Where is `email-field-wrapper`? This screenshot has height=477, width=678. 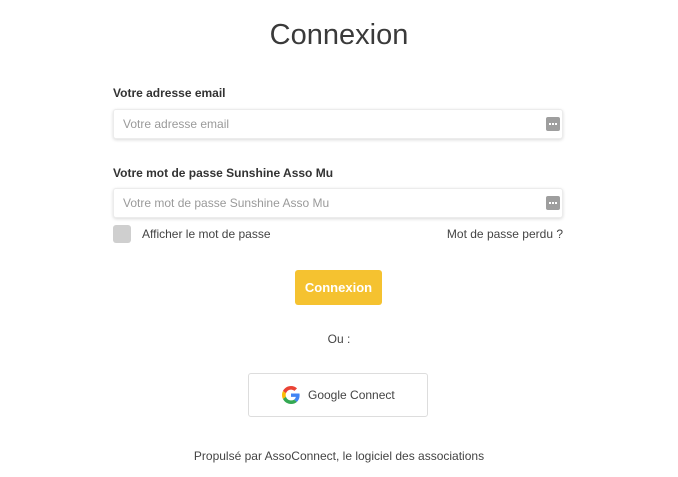
email-field-wrapper is located at coordinates (338, 124).